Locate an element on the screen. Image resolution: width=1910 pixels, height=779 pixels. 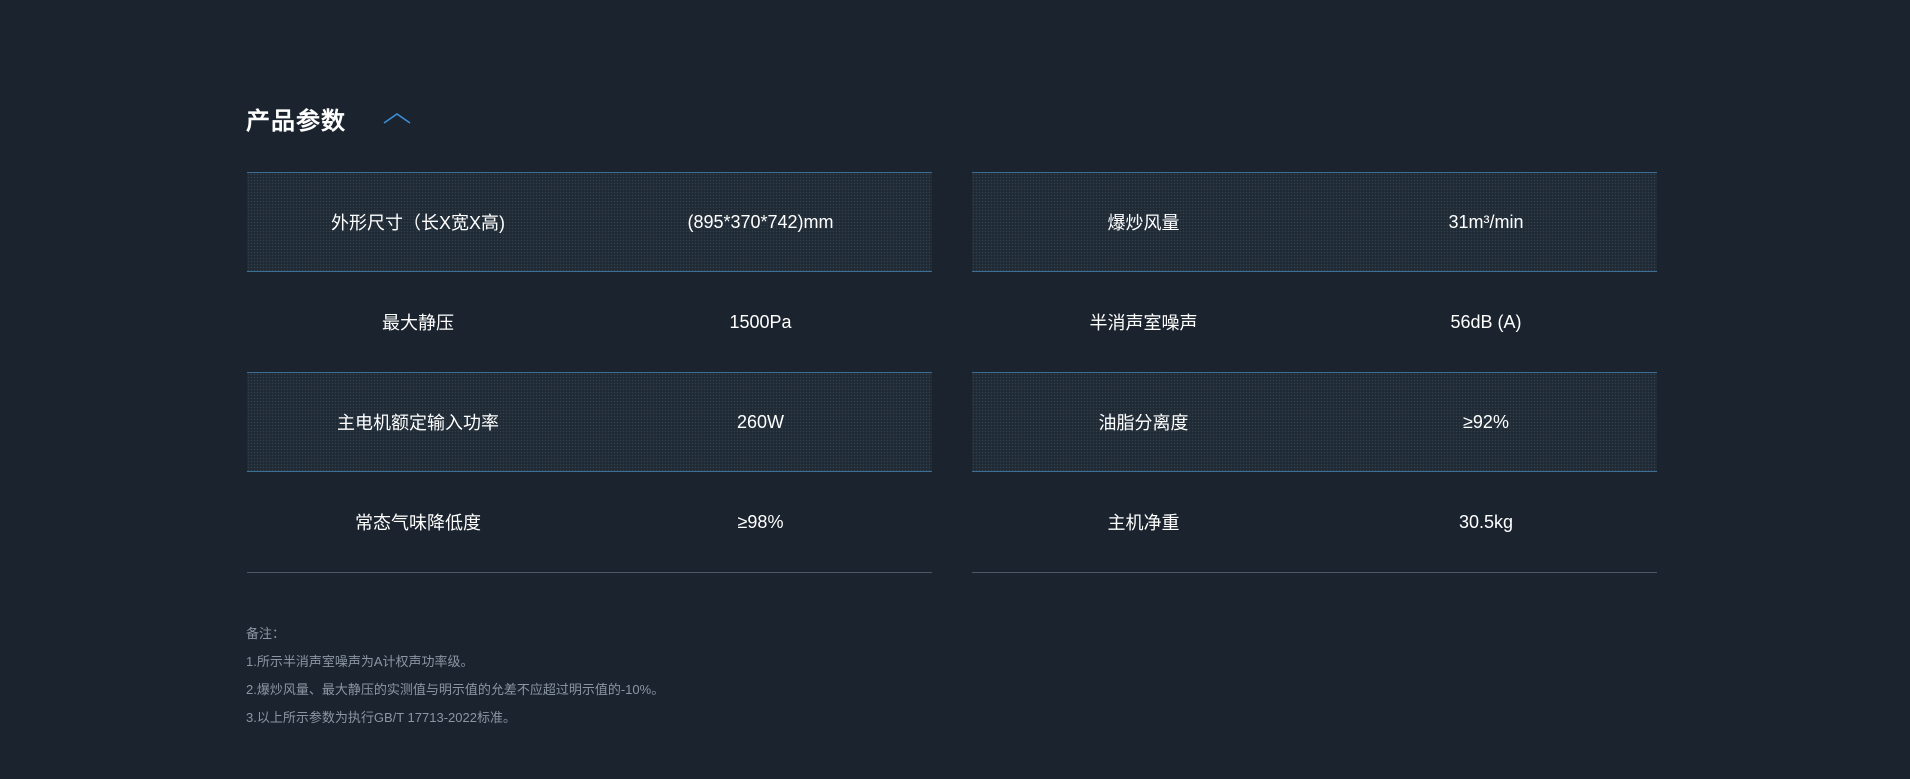
spec-value: (895*370*742)mm is located at coordinates (760, 221).